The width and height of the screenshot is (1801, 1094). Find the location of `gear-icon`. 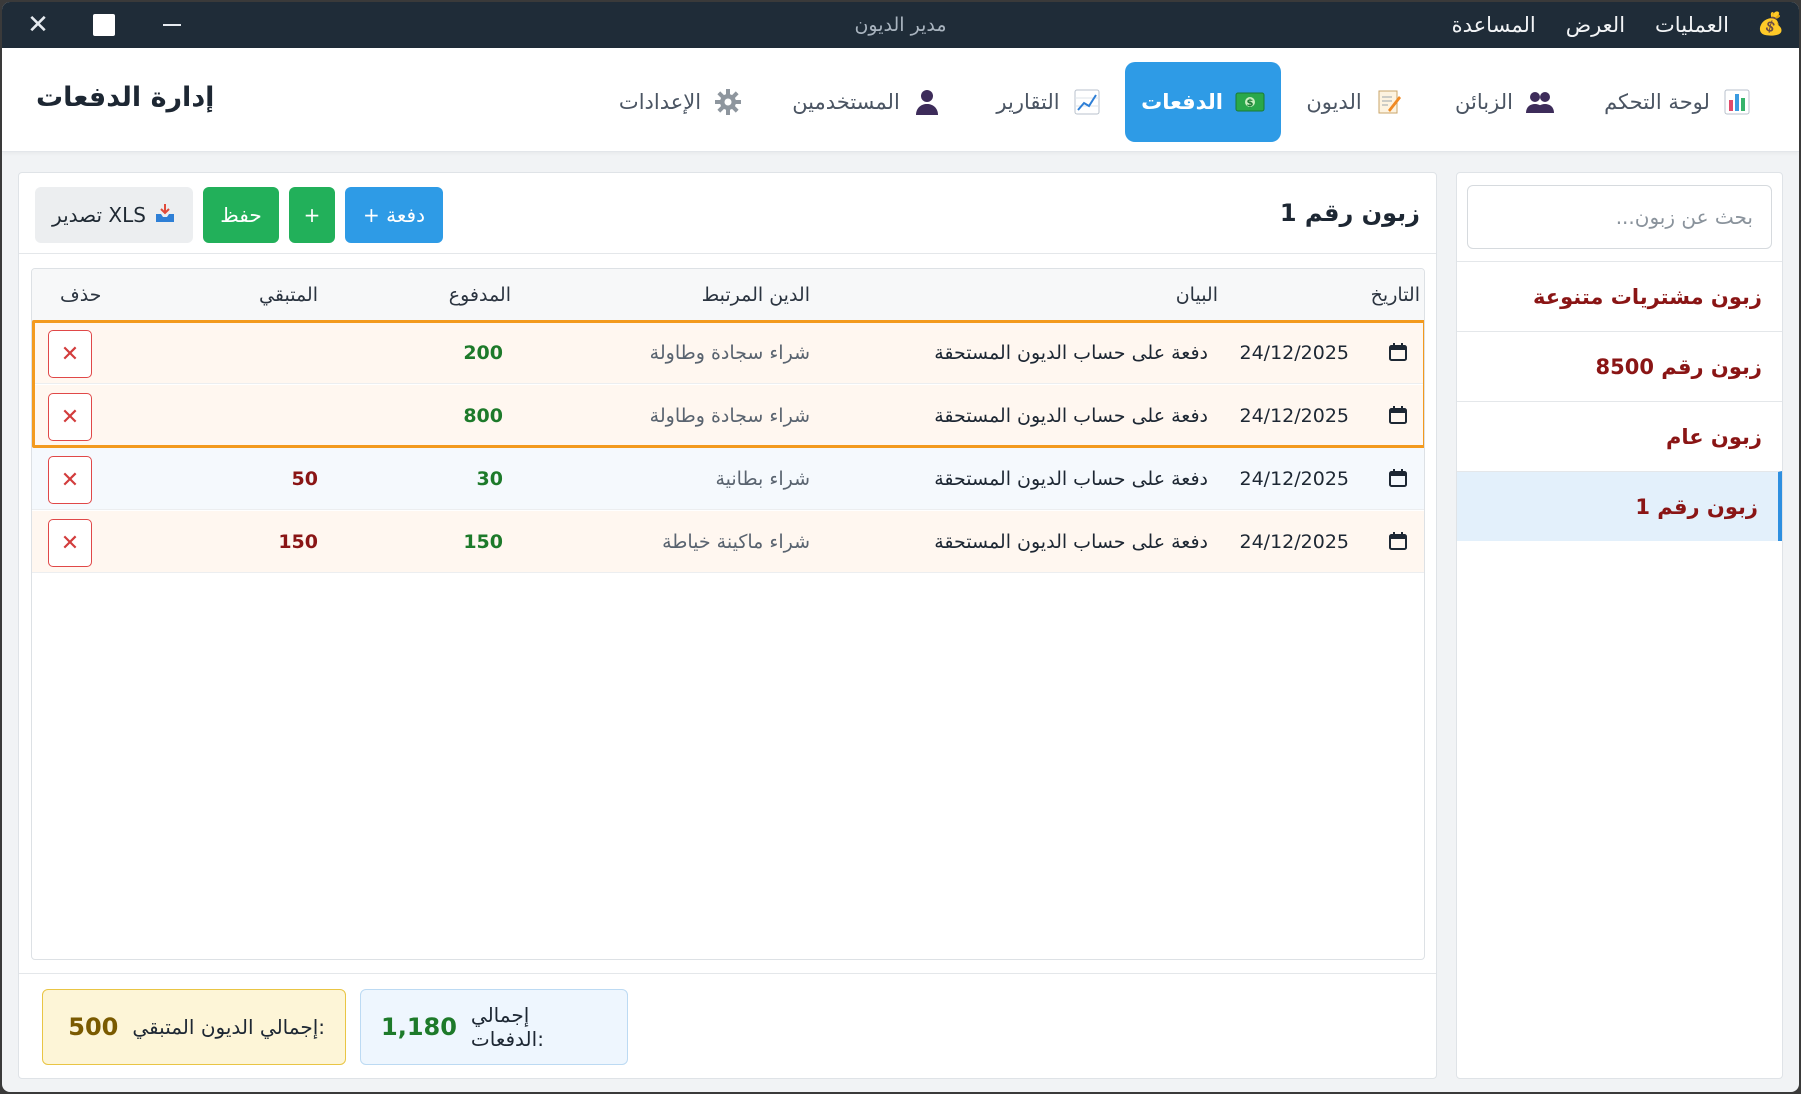

gear-icon is located at coordinates (728, 102).